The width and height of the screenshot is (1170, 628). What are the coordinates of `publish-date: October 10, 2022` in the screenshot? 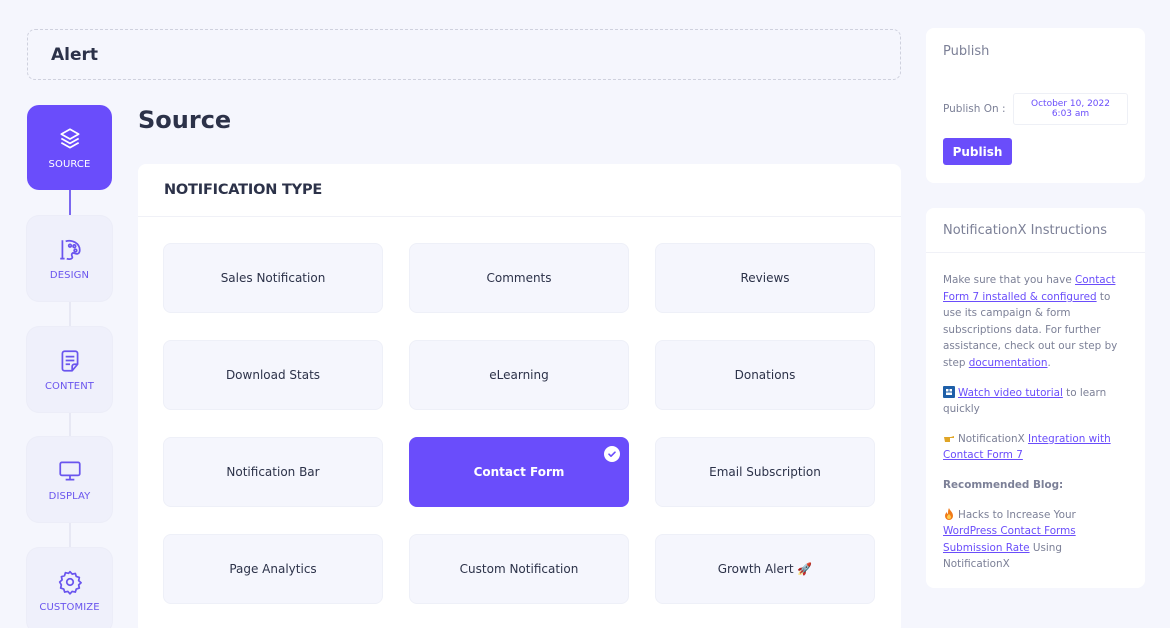 It's located at (1070, 104).